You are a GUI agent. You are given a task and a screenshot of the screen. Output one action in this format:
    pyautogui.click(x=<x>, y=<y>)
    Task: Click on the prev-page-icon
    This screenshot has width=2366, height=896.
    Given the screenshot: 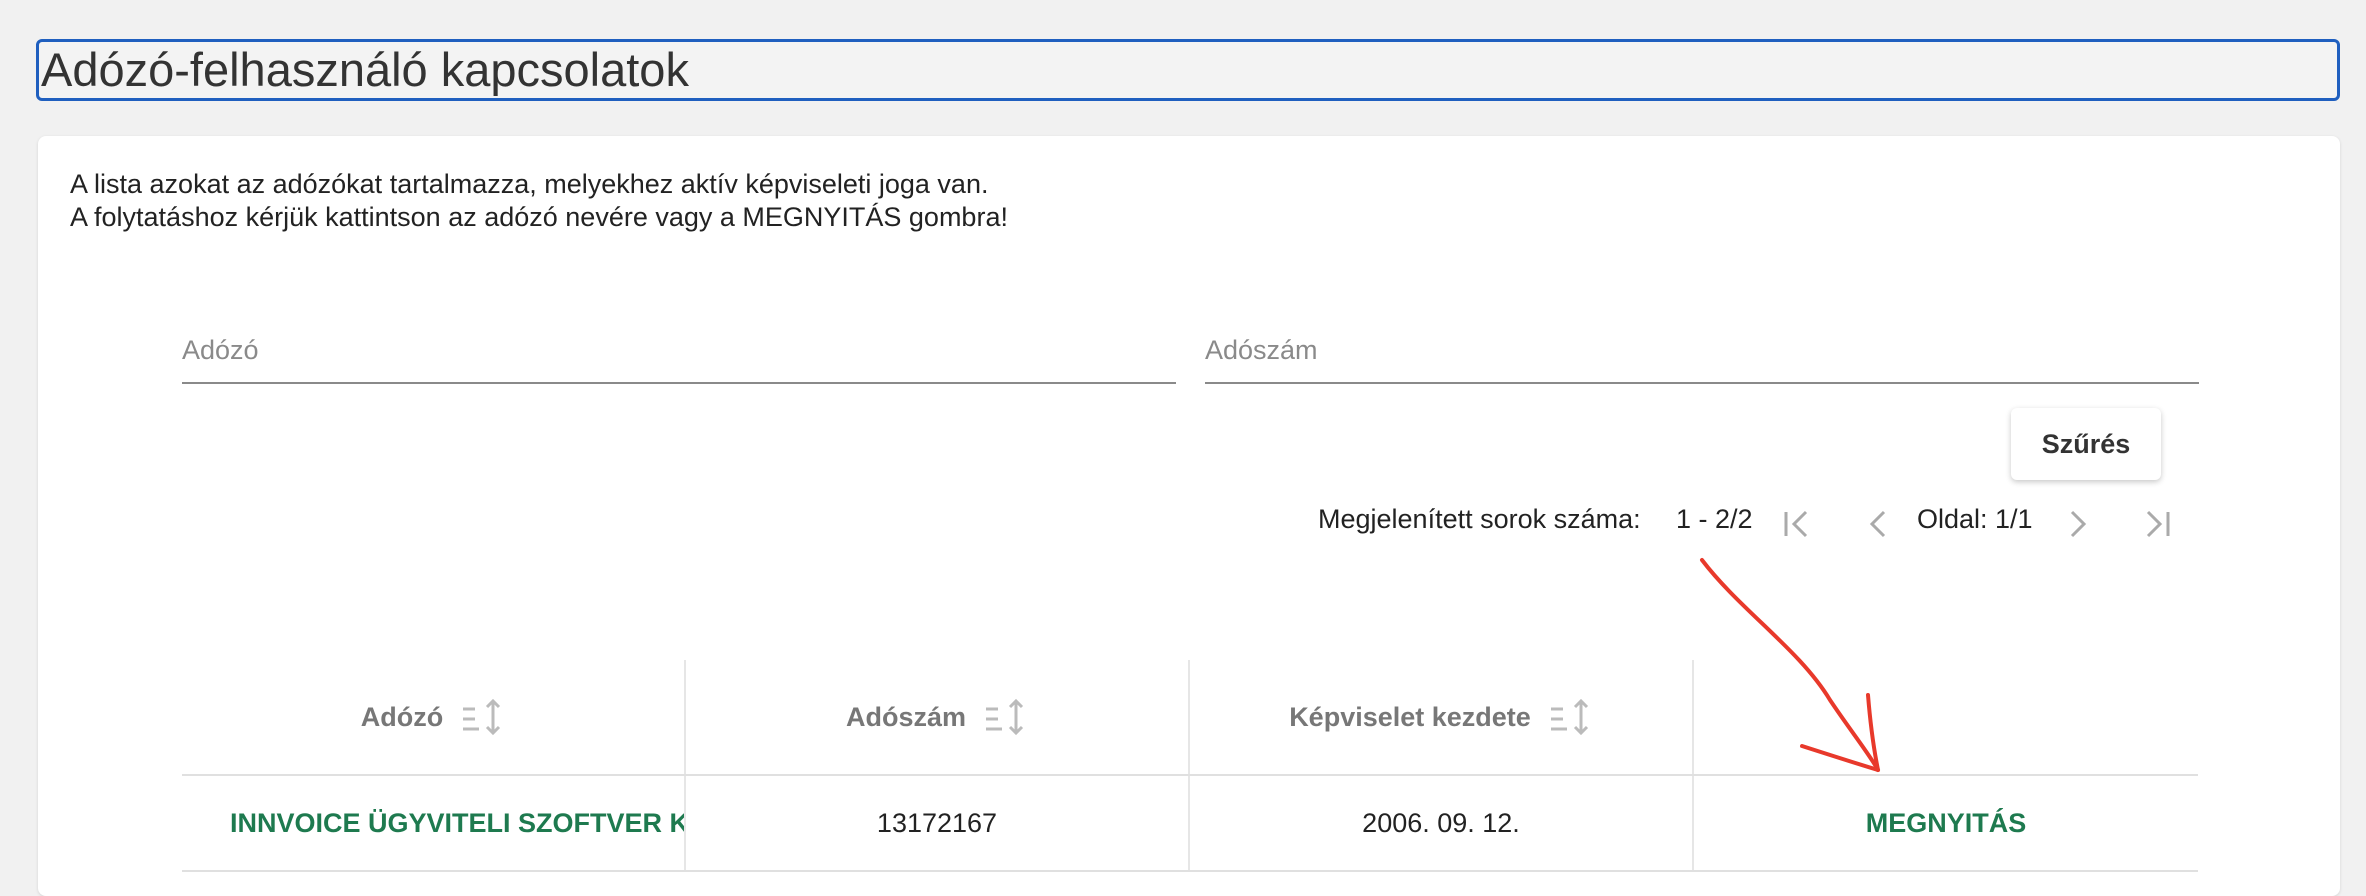 What is the action you would take?
    pyautogui.click(x=1878, y=524)
    